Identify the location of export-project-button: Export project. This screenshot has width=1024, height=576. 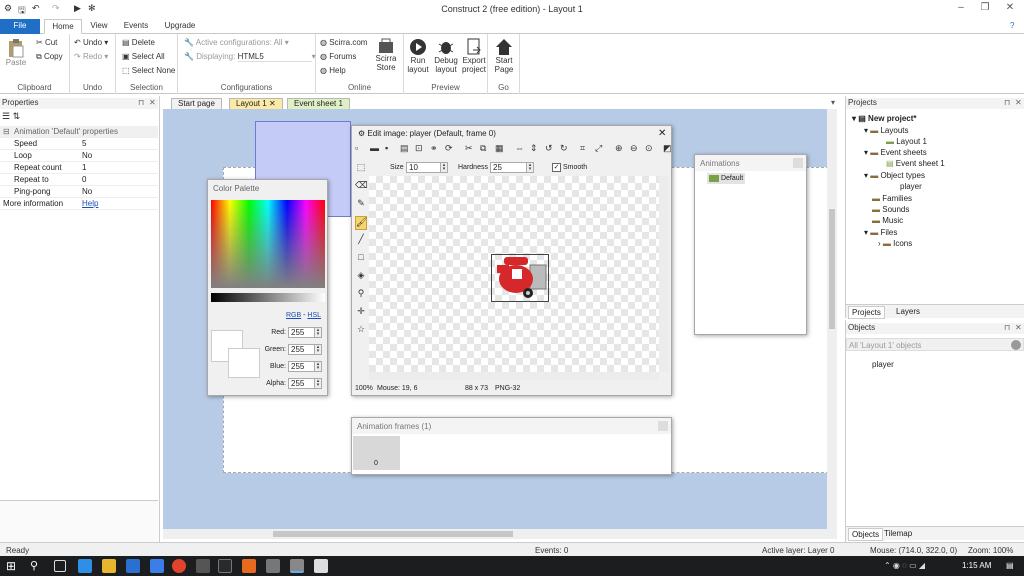
(474, 56).